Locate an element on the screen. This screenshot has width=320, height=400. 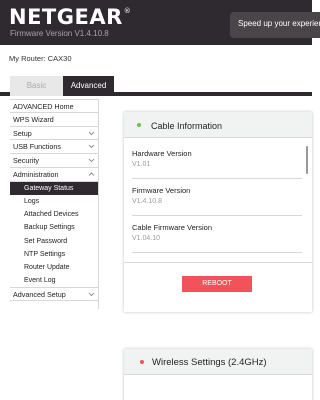
trademark-mark: ® is located at coordinates (127, 11).